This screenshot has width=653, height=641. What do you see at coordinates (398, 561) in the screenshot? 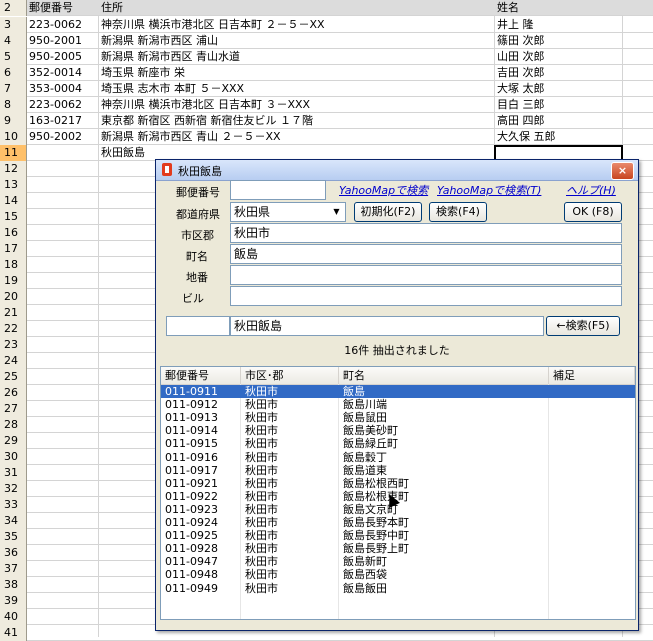
I see `list-item: 011-0947 秋田市 飯島新町` at bounding box center [398, 561].